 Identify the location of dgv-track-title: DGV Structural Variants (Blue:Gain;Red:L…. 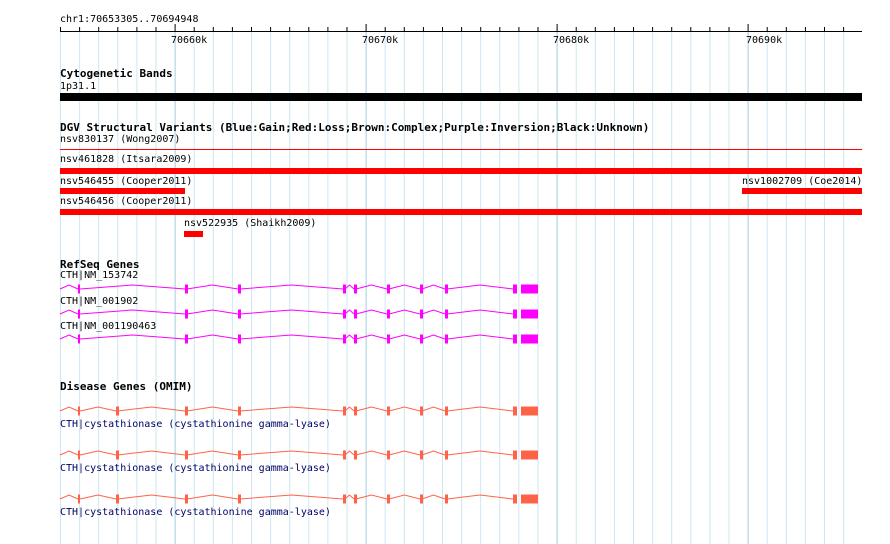
(355, 127).